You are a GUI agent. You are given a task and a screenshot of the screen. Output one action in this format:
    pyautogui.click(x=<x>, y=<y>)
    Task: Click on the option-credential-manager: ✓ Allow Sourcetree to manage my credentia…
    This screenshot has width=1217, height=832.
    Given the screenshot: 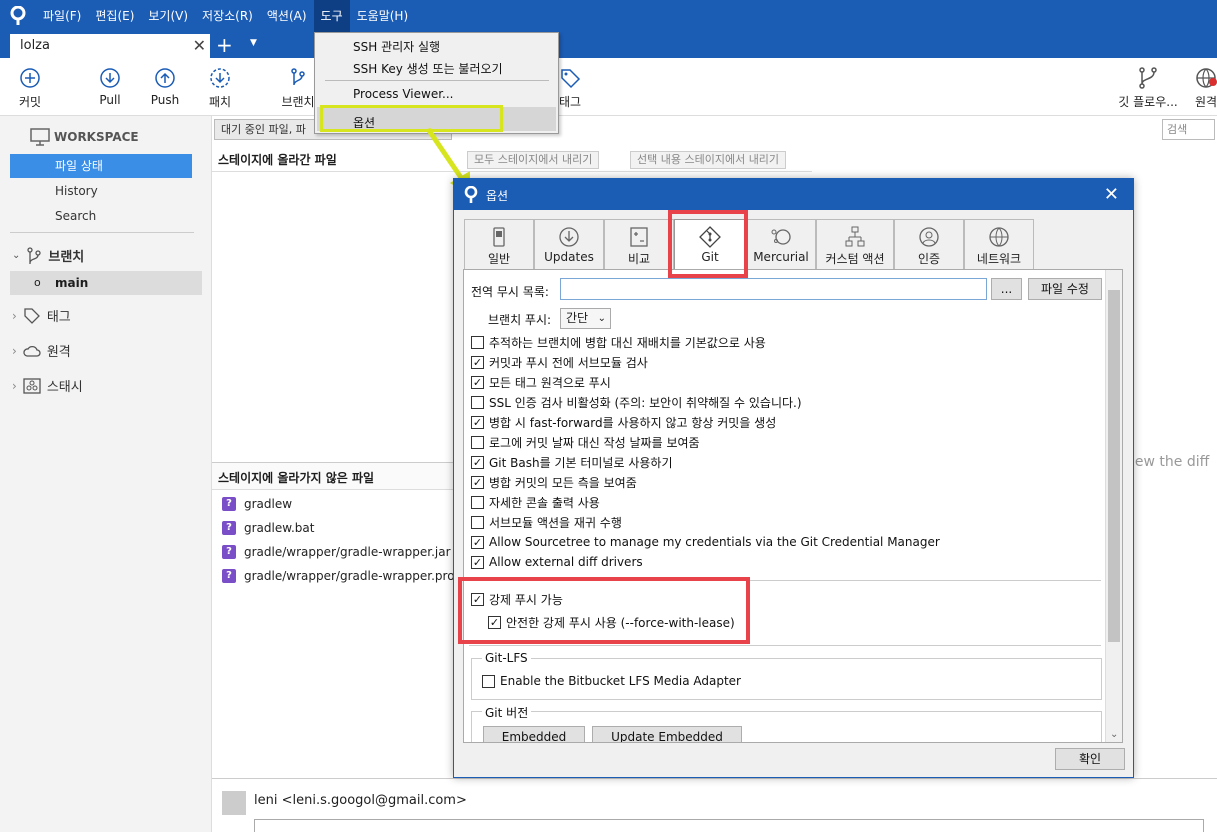 What is the action you would take?
    pyautogui.click(x=705, y=542)
    